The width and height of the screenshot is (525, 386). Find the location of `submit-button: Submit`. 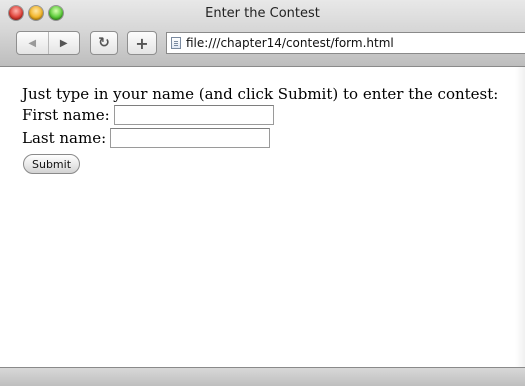

submit-button: Submit is located at coordinates (52, 164).